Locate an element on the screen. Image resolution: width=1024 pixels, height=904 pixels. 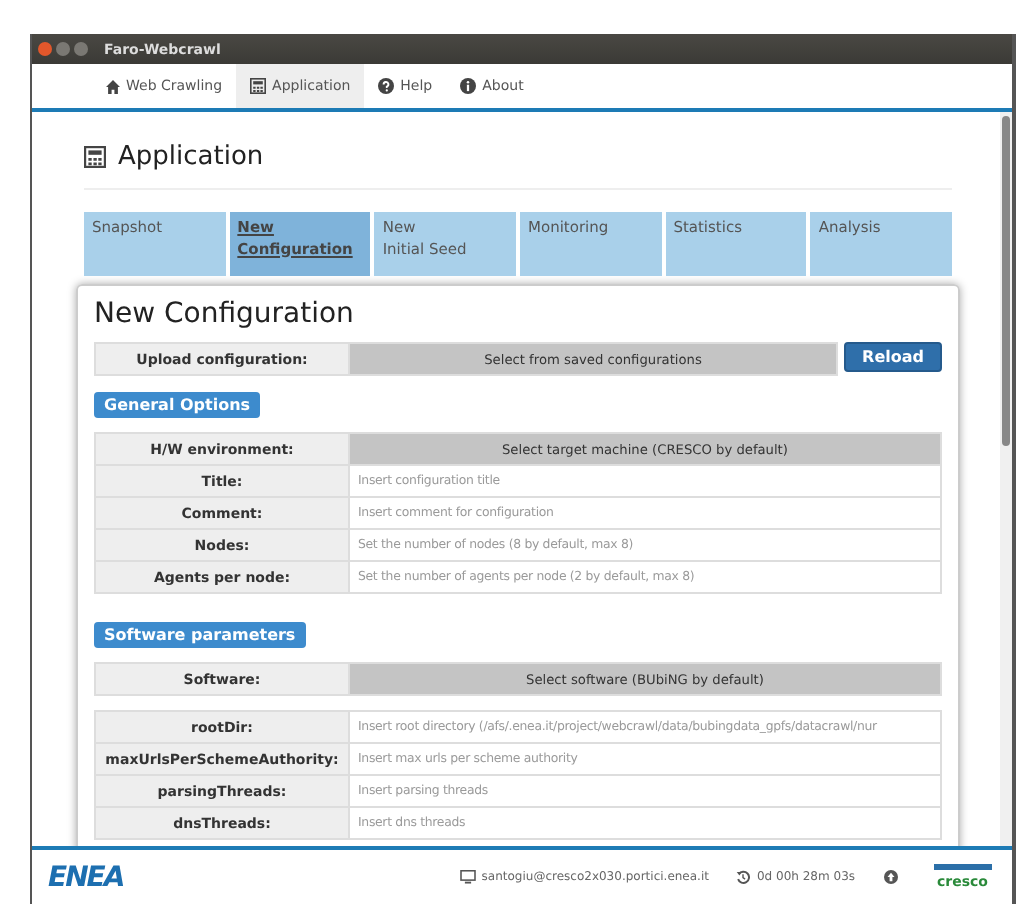
card-title: New Configuration is located at coordinates (225, 314).